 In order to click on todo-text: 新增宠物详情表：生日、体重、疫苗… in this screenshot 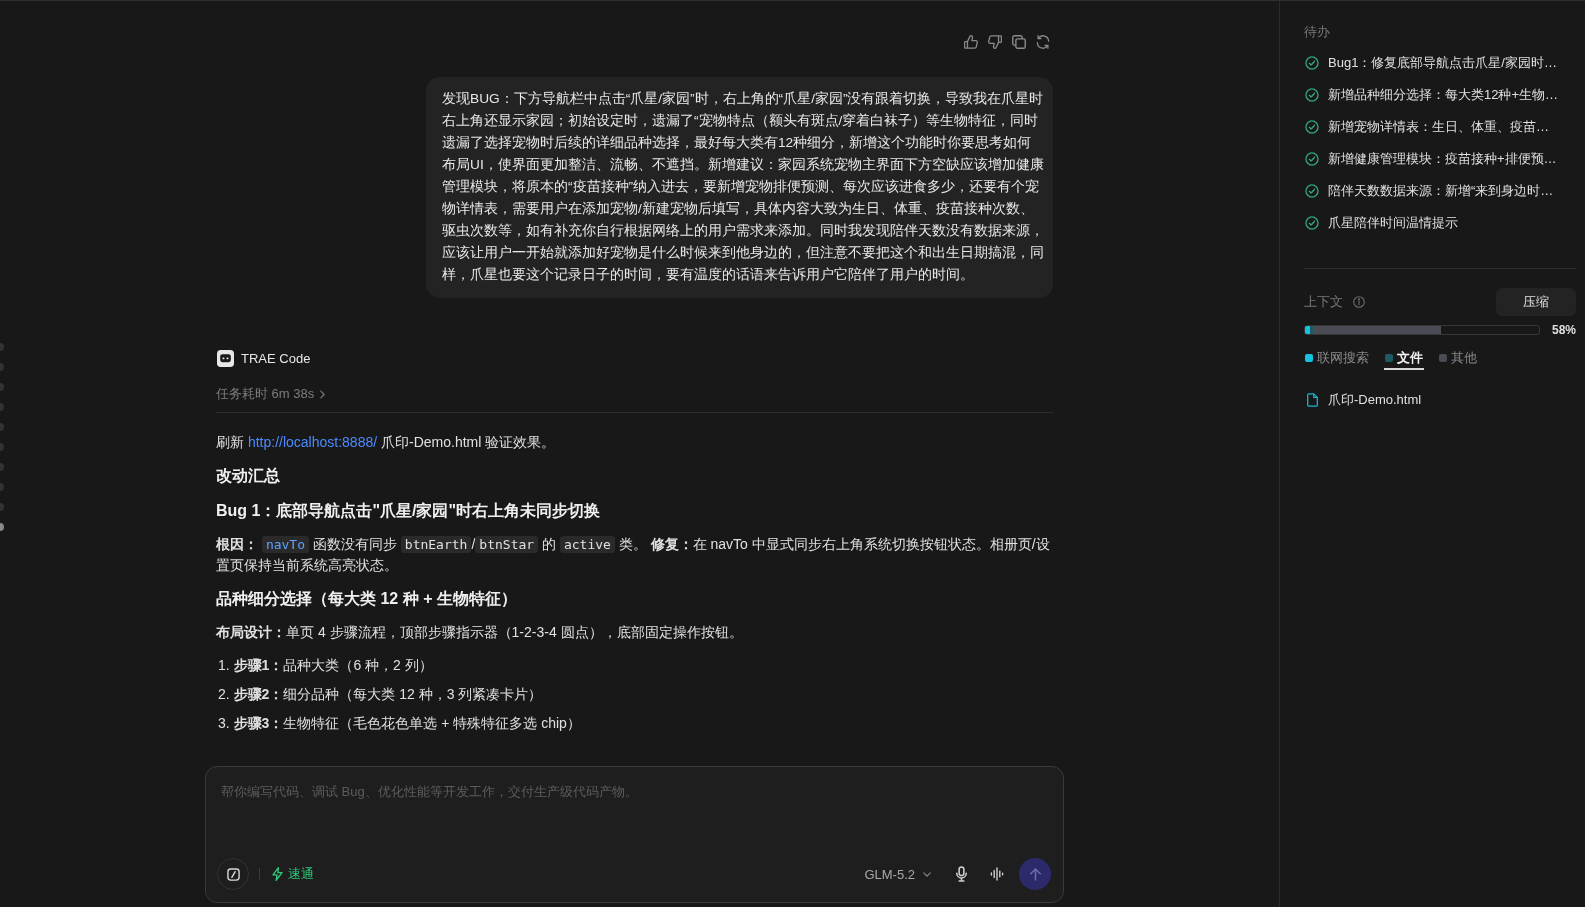, I will do `click(1438, 127)`.